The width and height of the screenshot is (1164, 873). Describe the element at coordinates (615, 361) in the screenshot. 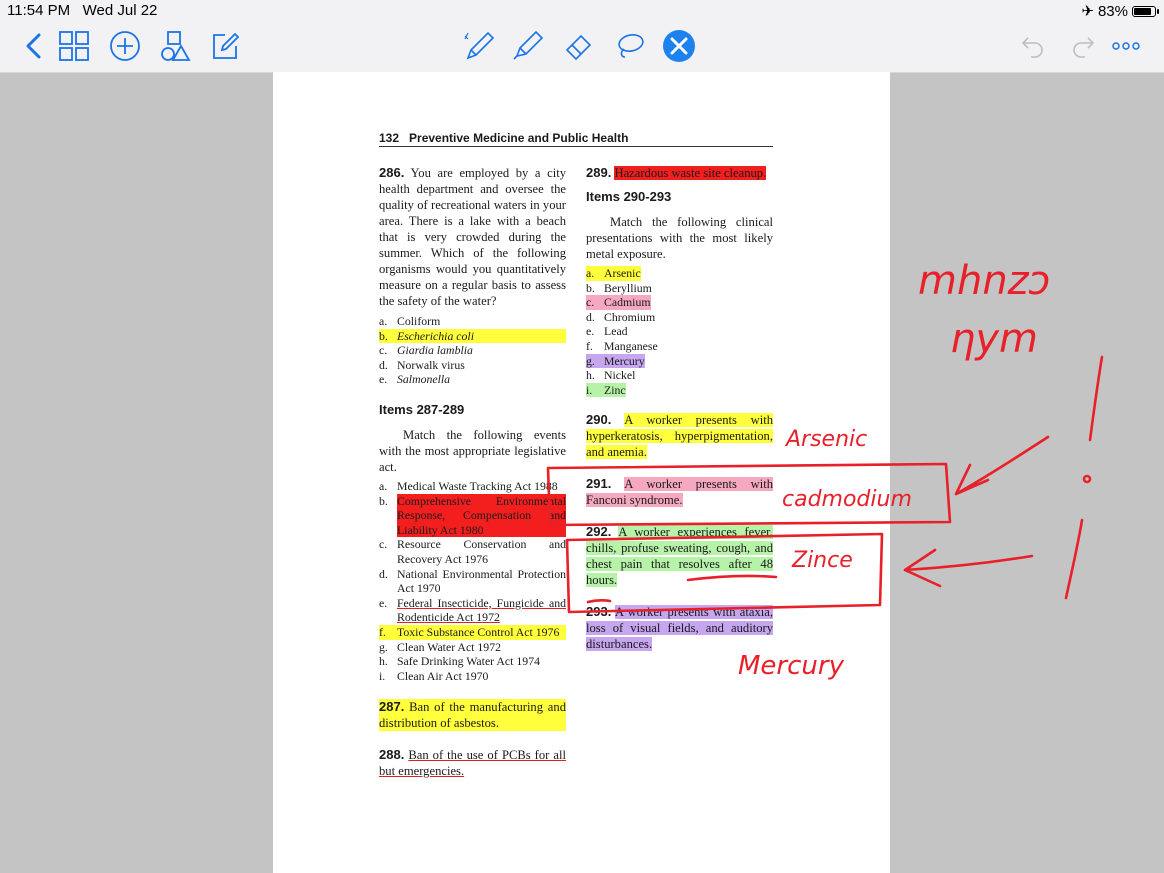

I see `option-290-g: g. Mercury` at that location.